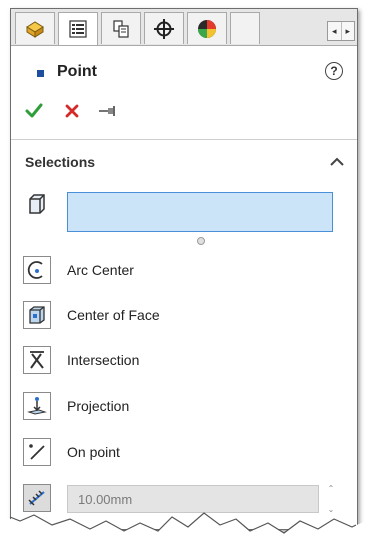 This screenshot has width=366, height=550. I want to click on configurationmanager-icon, so click(121, 28).